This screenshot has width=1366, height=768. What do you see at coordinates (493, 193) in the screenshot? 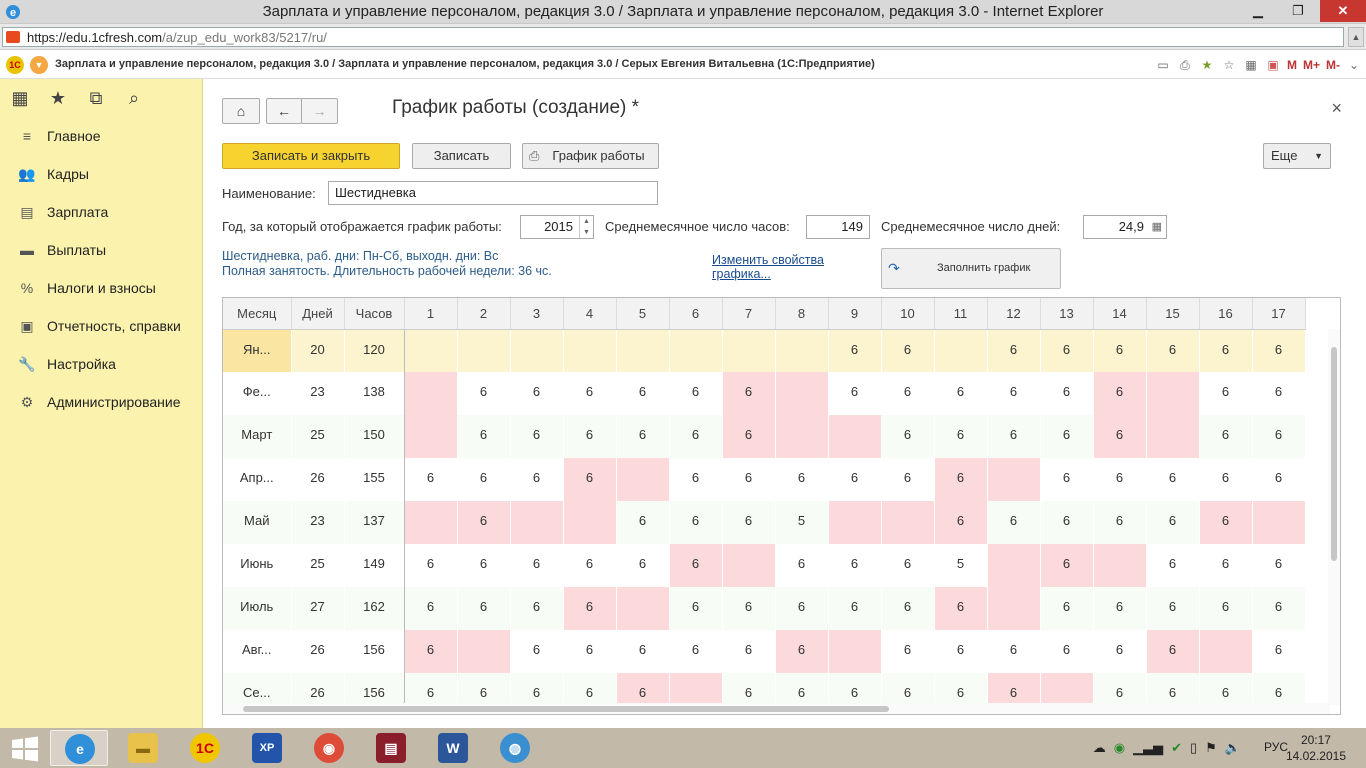
I see `name-field: Шестидневка` at bounding box center [493, 193].